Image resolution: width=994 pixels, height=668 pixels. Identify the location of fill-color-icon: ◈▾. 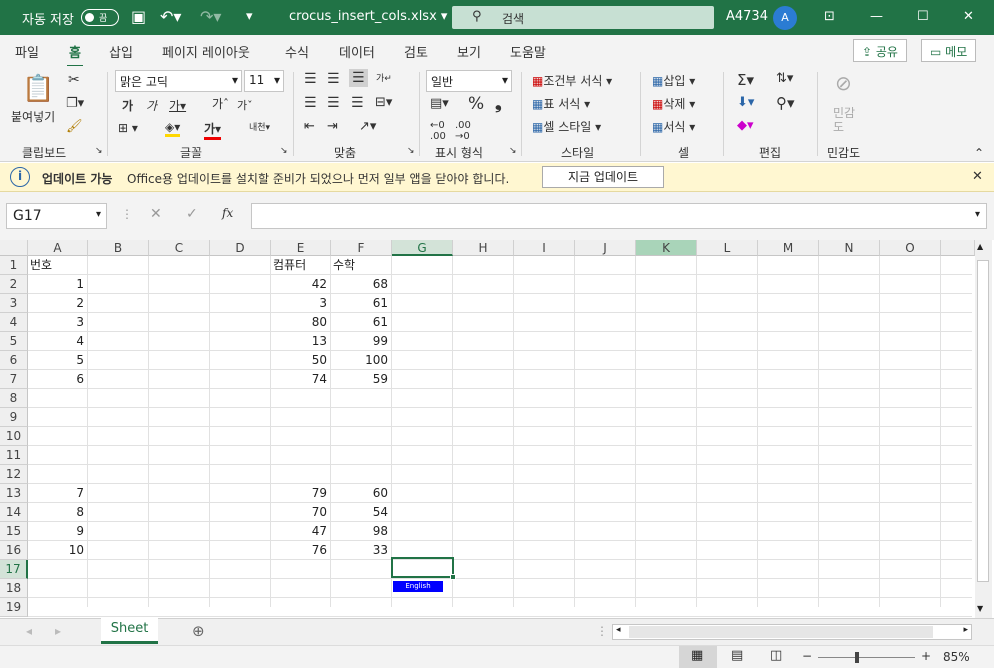
(173, 128).